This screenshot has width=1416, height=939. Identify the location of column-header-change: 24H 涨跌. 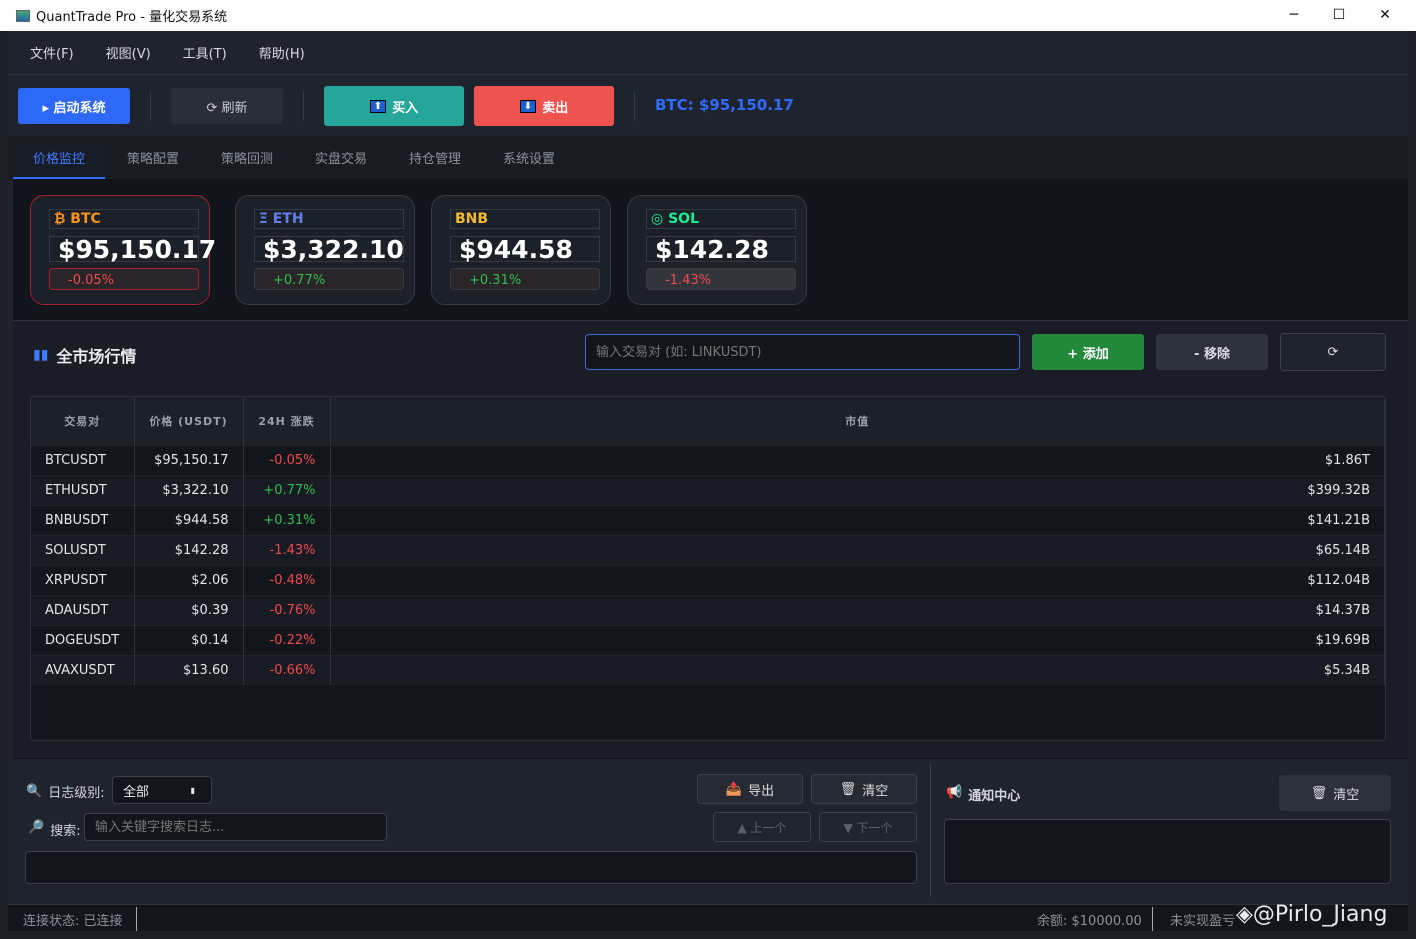
(287, 421).